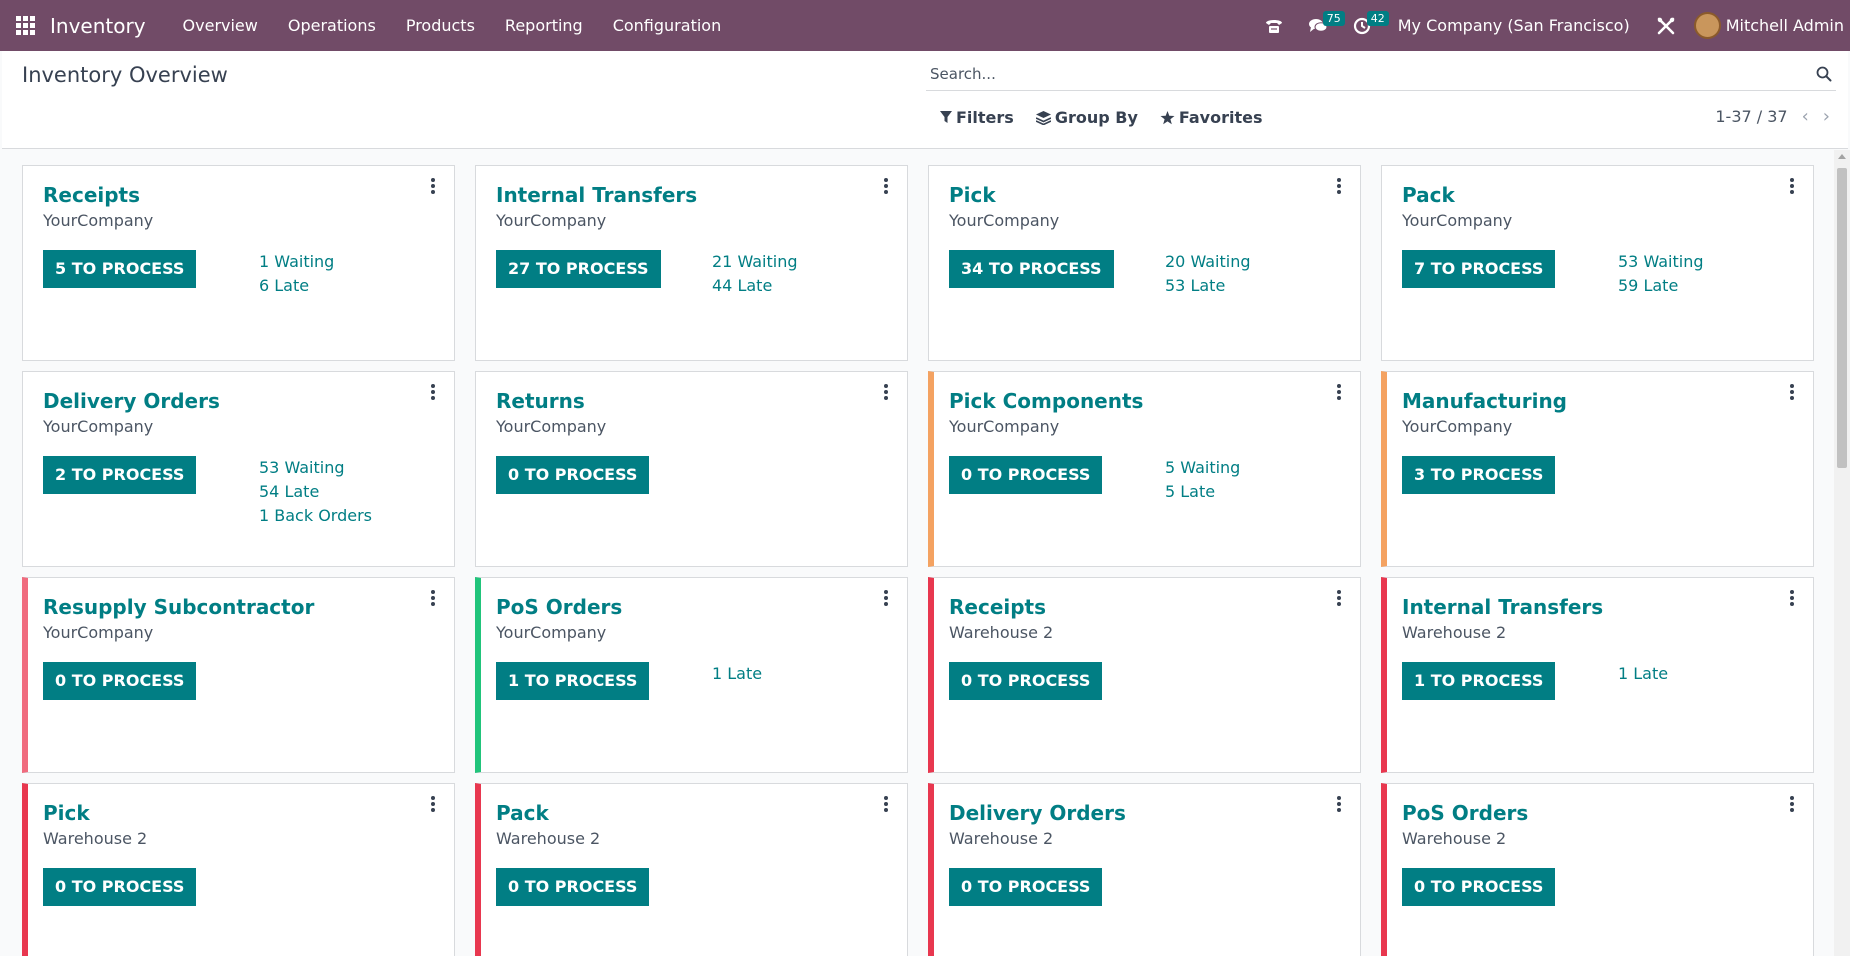 The height and width of the screenshot is (956, 1850). I want to click on operation-type-card: Delivery Orders Warehouse 2 0 TO PROCESS, so click(1144, 869).